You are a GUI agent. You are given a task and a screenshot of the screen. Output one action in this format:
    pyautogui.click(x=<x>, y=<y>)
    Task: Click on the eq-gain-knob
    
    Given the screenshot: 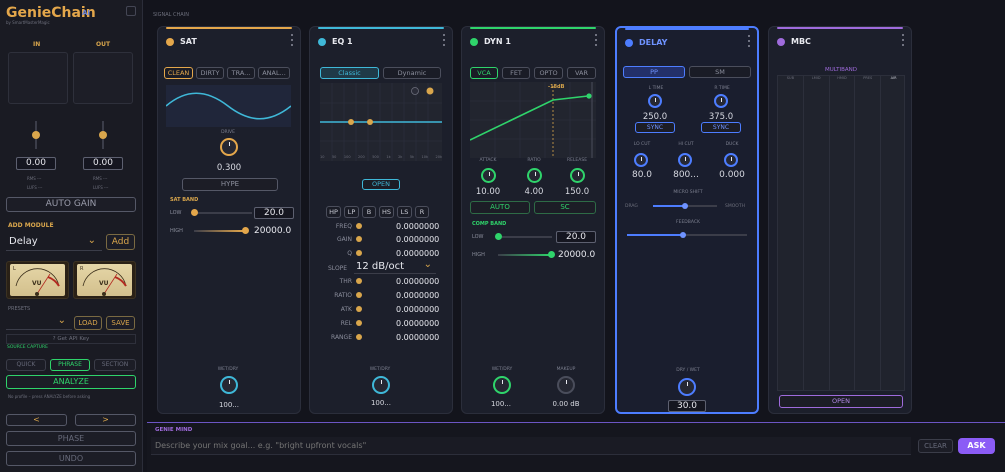 What is the action you would take?
    pyautogui.click(x=359, y=239)
    